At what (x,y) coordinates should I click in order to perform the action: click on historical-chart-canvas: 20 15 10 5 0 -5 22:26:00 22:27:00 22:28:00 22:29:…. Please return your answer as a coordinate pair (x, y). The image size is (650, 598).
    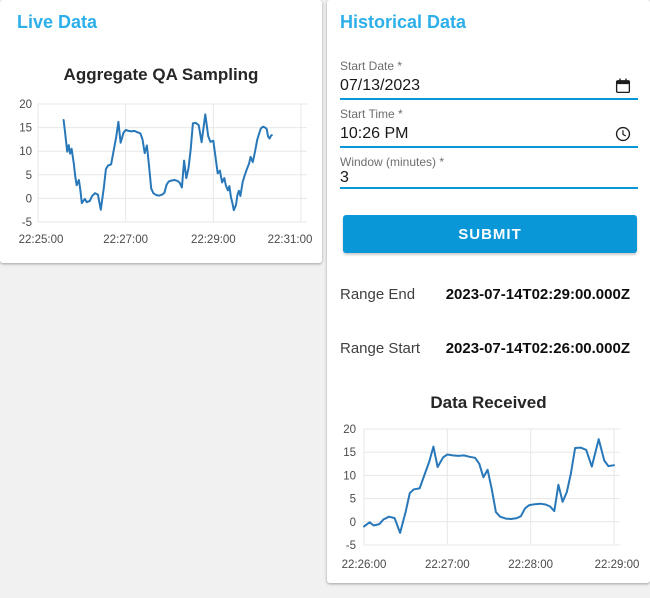
    Looking at the image, I should click on (491, 497).